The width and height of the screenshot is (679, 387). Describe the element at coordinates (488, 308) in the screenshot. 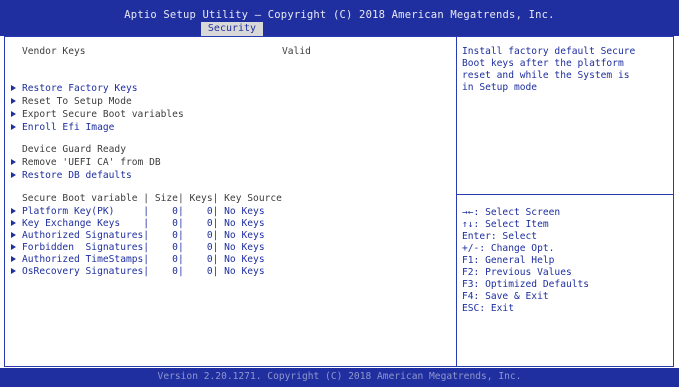

I see `key-legend-line: ESC: Exit` at that location.